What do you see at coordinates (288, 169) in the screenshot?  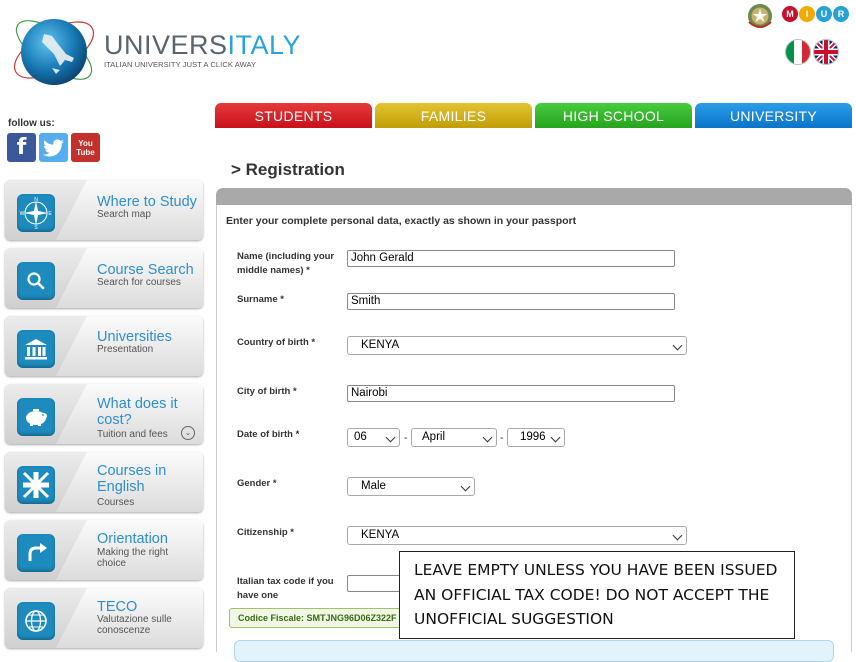 I see `page-title: > Registration` at bounding box center [288, 169].